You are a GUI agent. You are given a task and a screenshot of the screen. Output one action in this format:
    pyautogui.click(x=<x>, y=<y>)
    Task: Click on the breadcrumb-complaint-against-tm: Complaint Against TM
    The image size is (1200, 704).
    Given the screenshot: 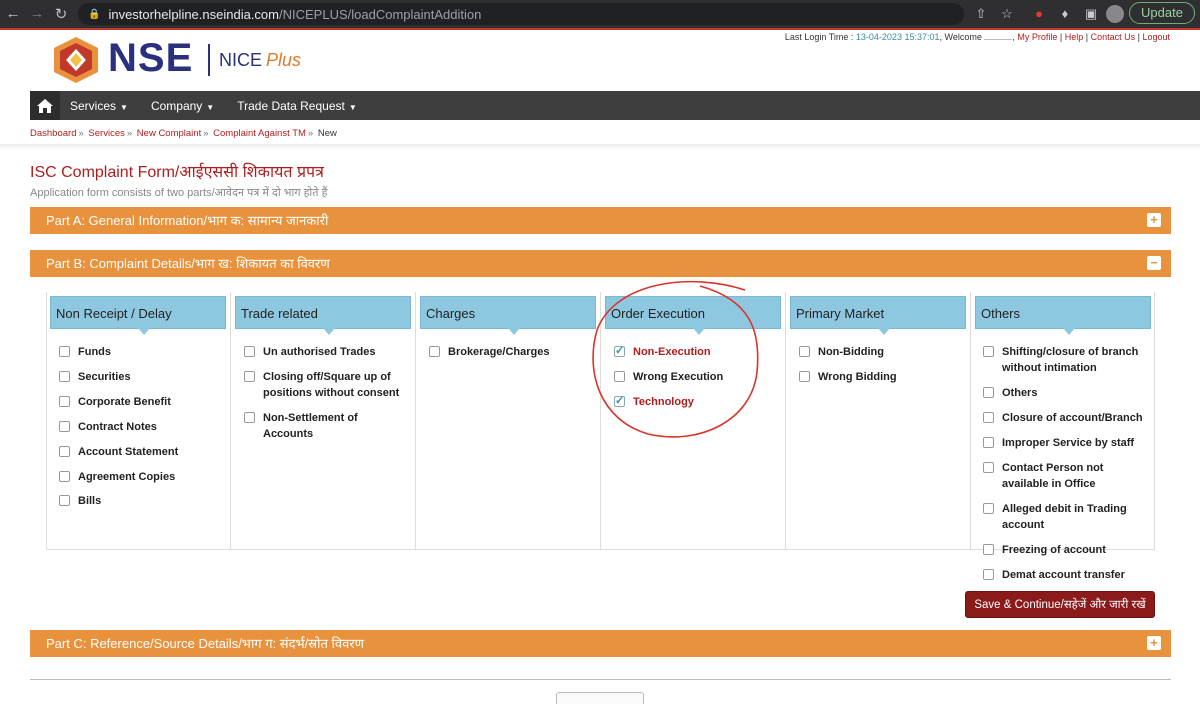 What is the action you would take?
    pyautogui.click(x=259, y=133)
    